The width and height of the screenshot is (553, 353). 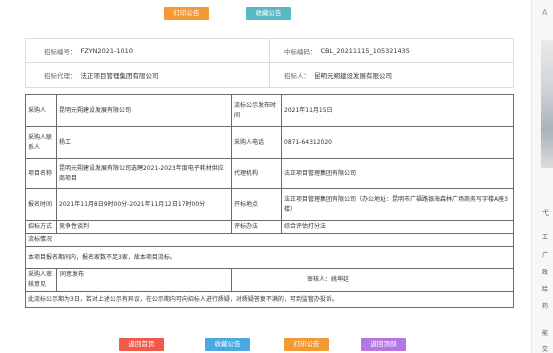 What do you see at coordinates (41, 227) in the screenshot?
I see `method-label: 招标方式` at bounding box center [41, 227].